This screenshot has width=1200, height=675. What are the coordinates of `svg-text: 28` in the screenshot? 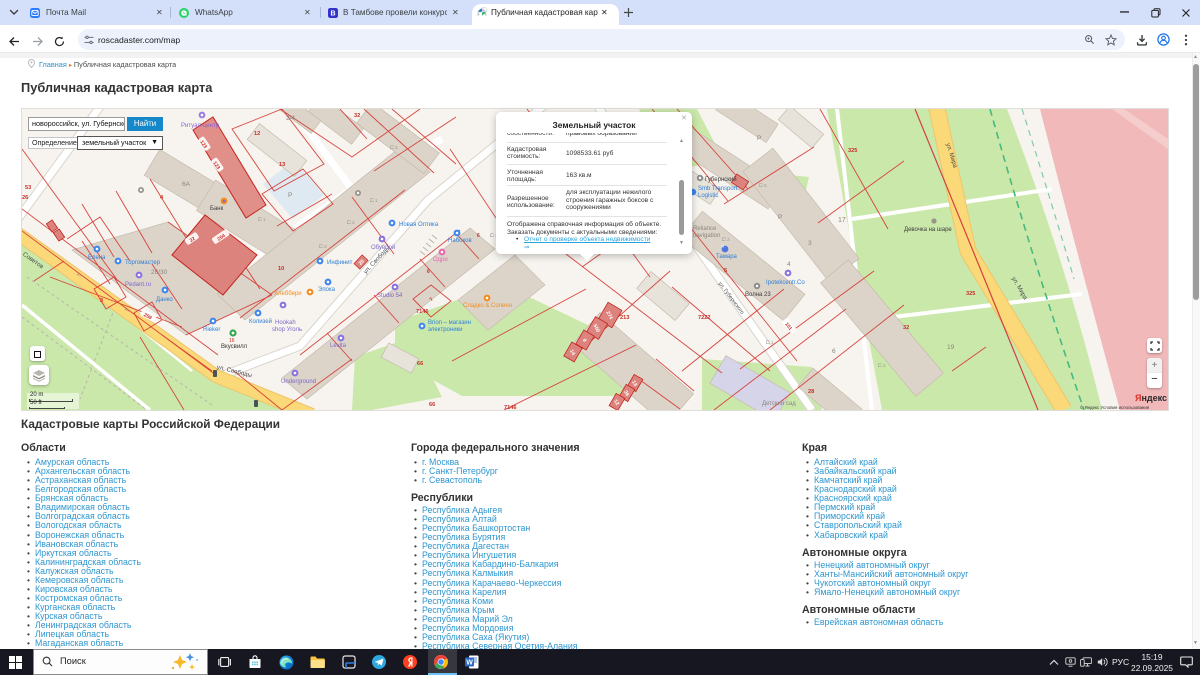 It's located at (811, 392).